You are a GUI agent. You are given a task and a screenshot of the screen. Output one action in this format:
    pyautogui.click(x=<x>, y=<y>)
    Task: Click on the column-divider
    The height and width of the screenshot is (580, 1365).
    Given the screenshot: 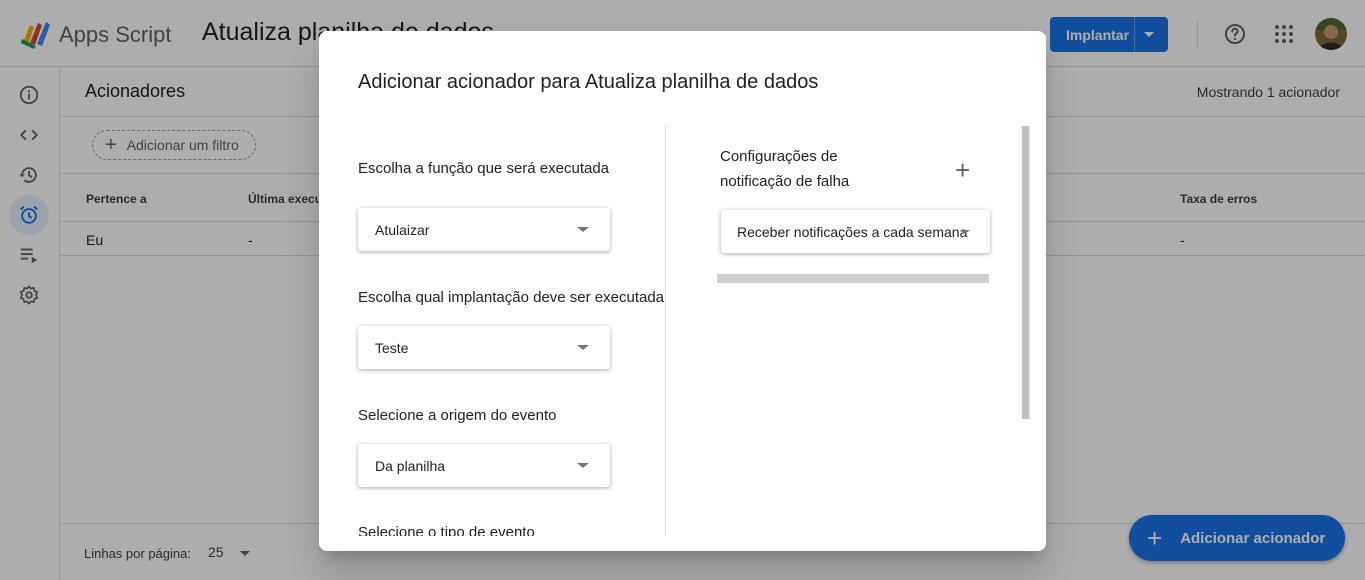 What is the action you would take?
    pyautogui.click(x=665, y=330)
    